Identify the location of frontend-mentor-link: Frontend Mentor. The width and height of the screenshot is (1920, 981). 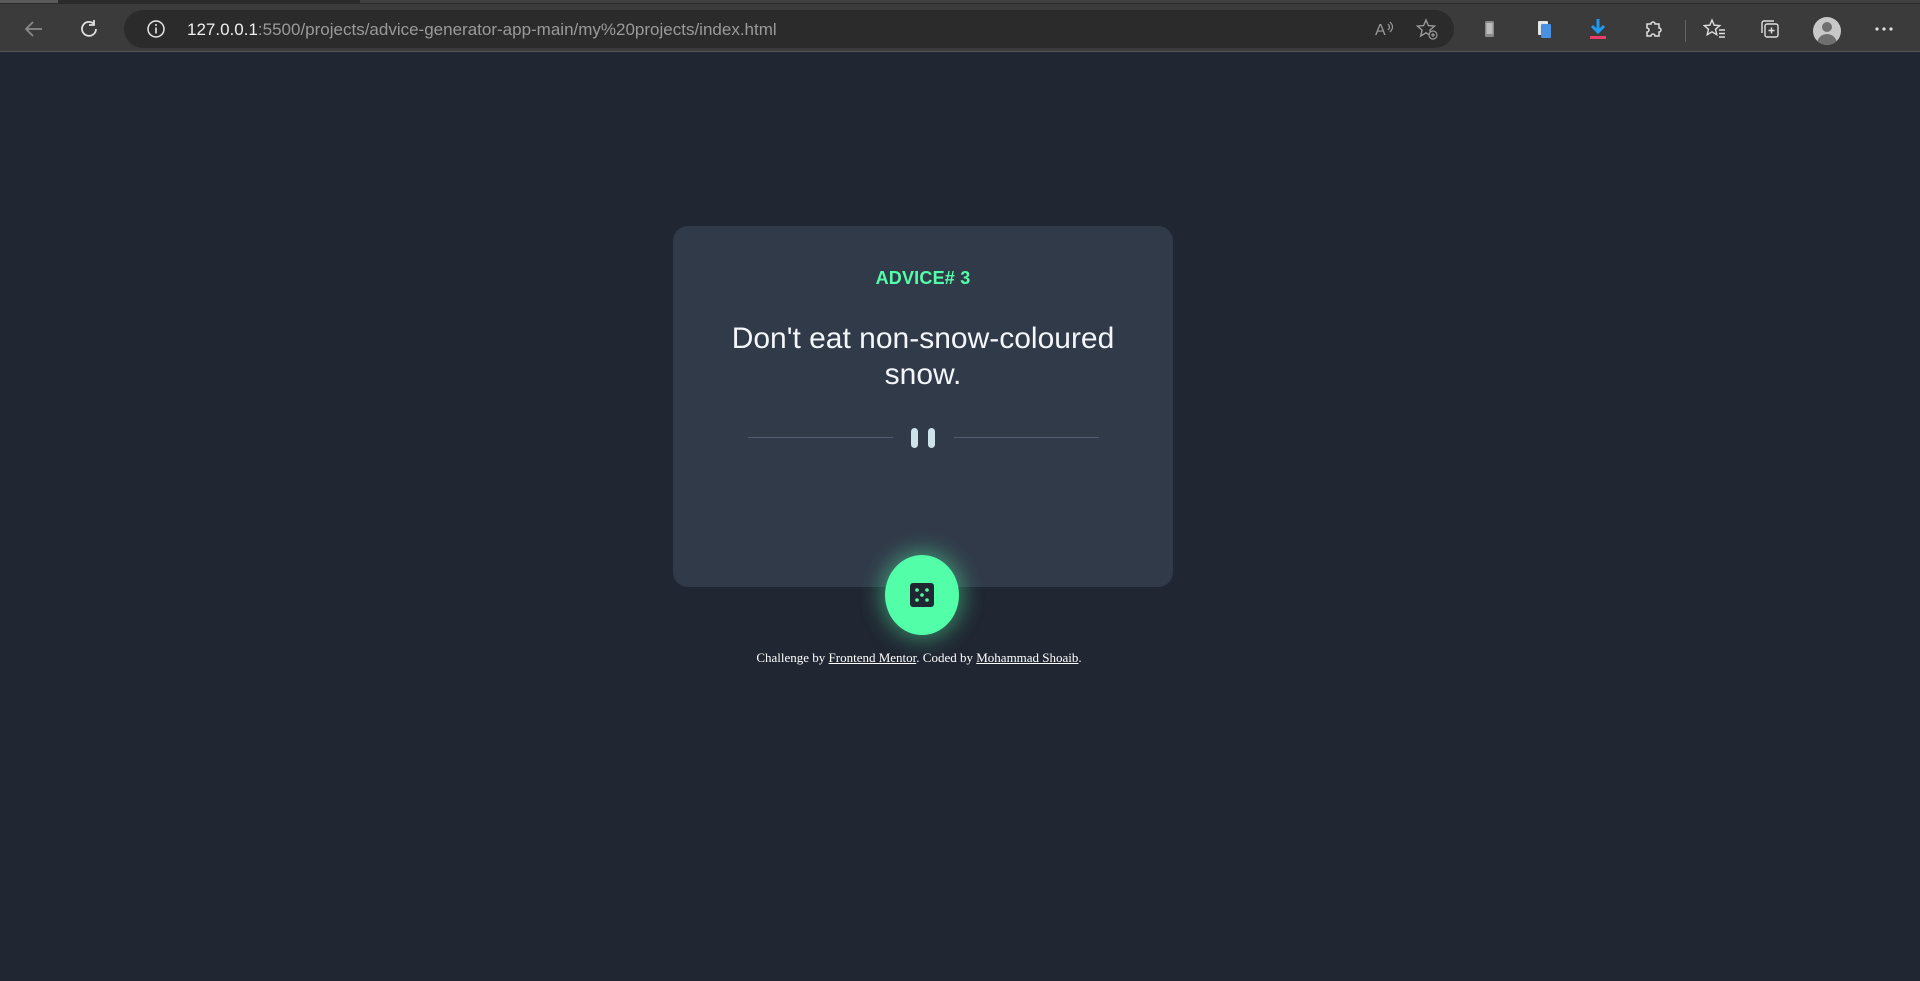
(873, 657).